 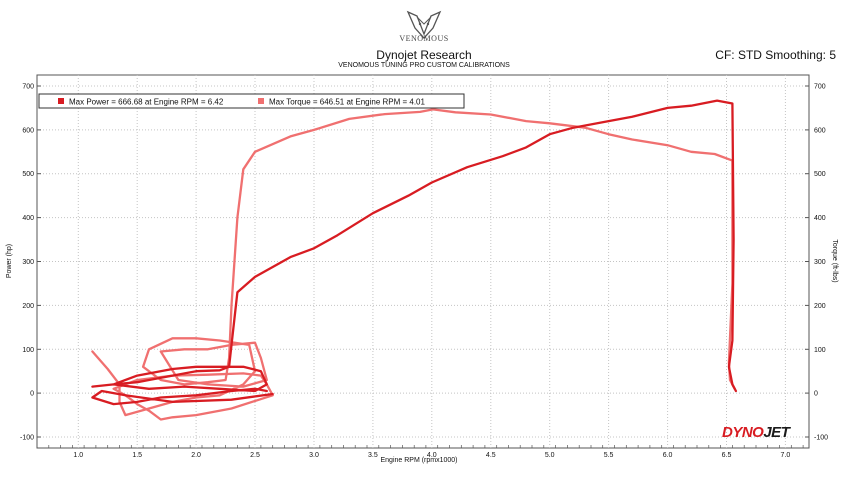 I want to click on y-tick-label-right: 200, so click(x=820, y=306).